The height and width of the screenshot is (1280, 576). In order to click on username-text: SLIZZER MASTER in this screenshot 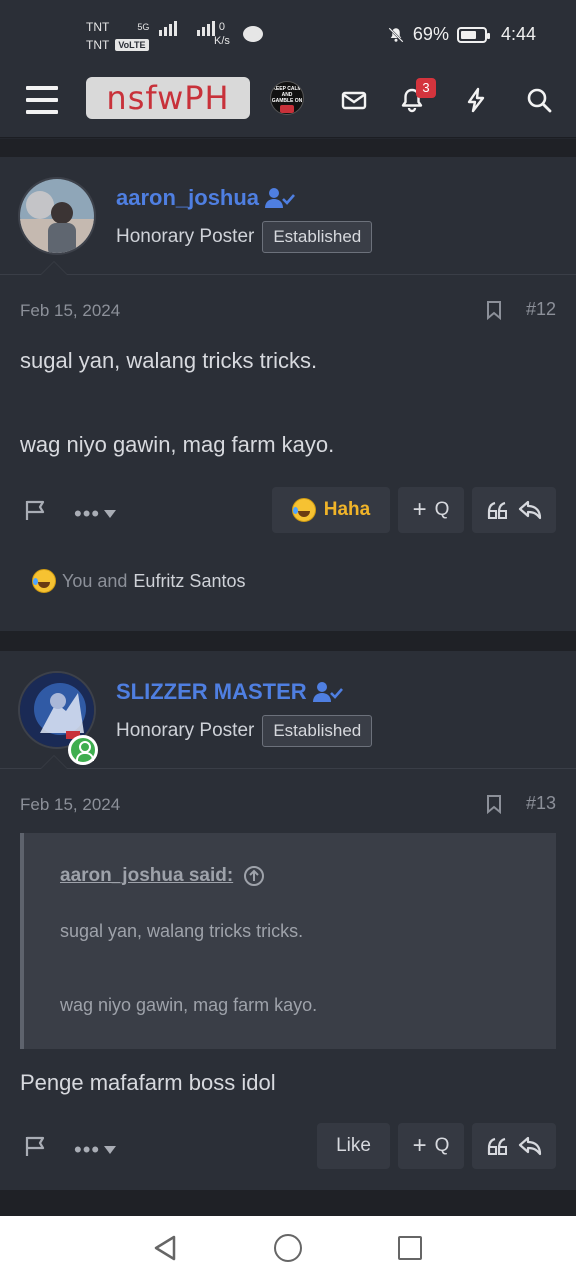, I will do `click(211, 692)`.